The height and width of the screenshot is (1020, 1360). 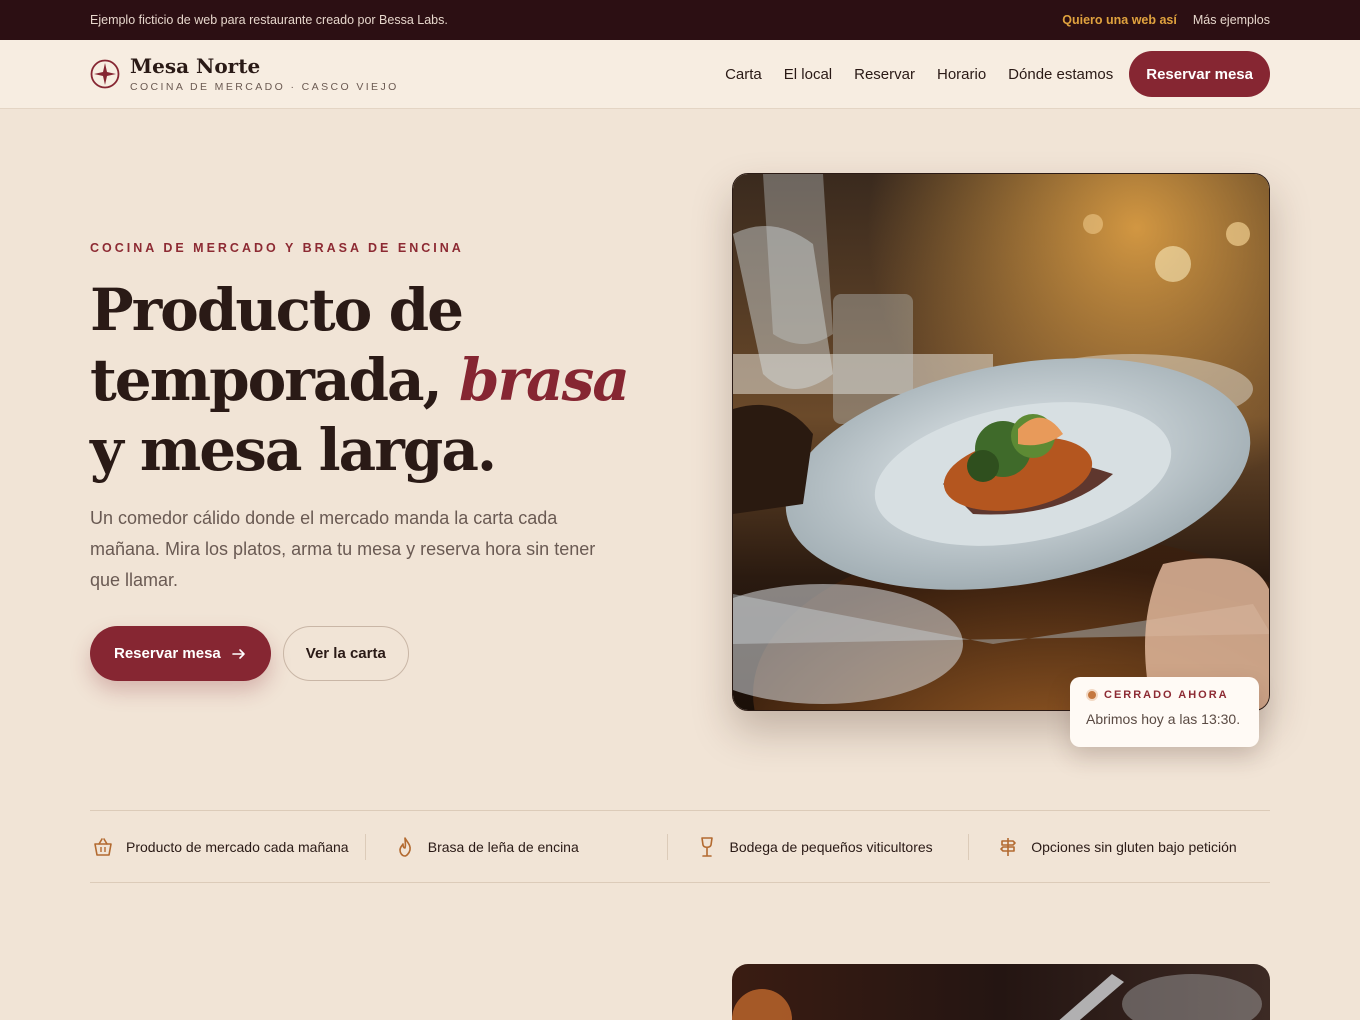 I want to click on signpost-icon, so click(x=1008, y=846).